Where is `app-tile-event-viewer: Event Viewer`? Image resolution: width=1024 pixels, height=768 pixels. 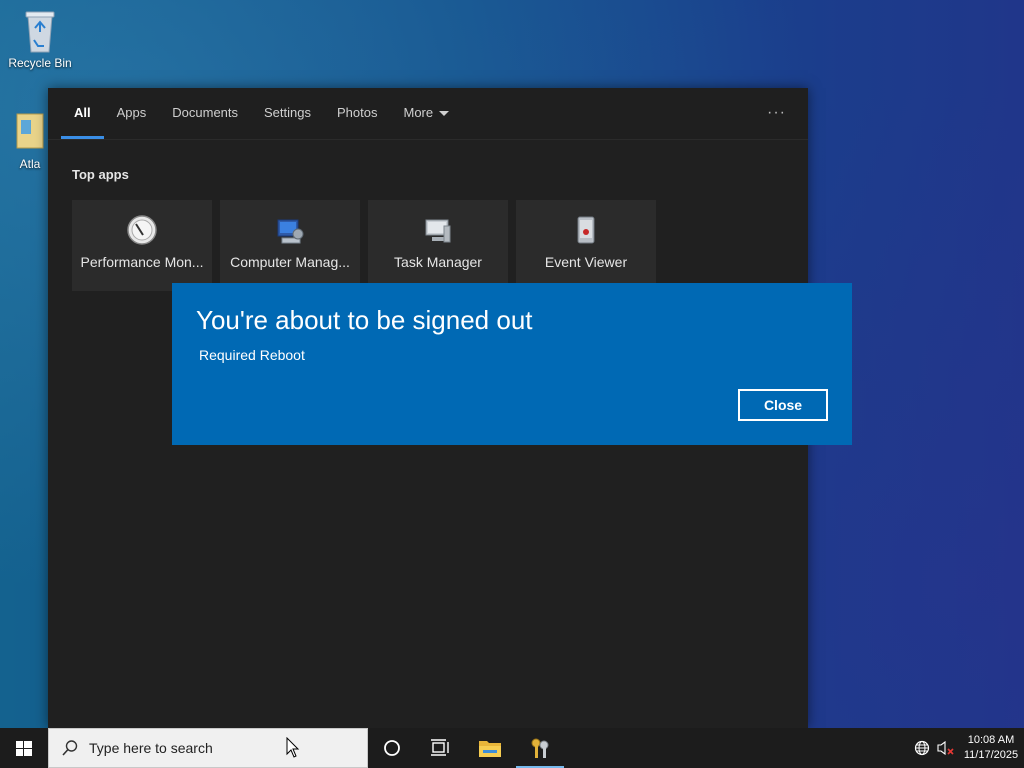
app-tile-event-viewer: Event Viewer is located at coordinates (586, 245).